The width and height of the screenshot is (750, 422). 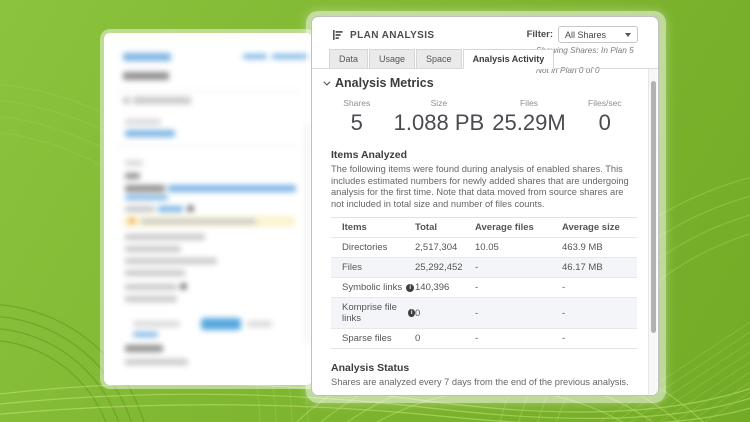 What do you see at coordinates (586, 34) in the screenshot?
I see `filter-selected-value: All Shares` at bounding box center [586, 34].